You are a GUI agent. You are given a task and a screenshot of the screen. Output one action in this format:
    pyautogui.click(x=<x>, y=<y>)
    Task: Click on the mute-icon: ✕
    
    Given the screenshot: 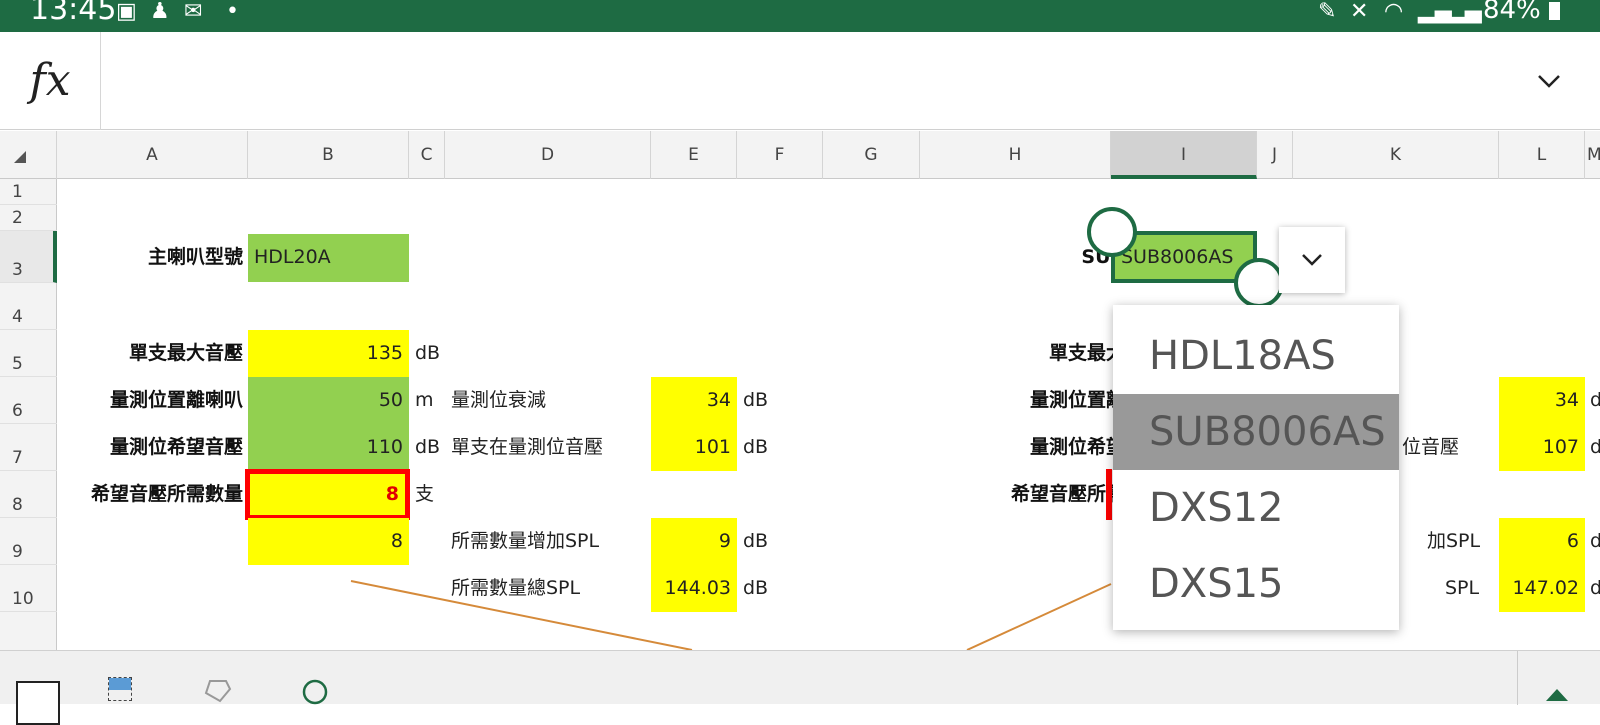 What is the action you would take?
    pyautogui.click(x=1359, y=12)
    